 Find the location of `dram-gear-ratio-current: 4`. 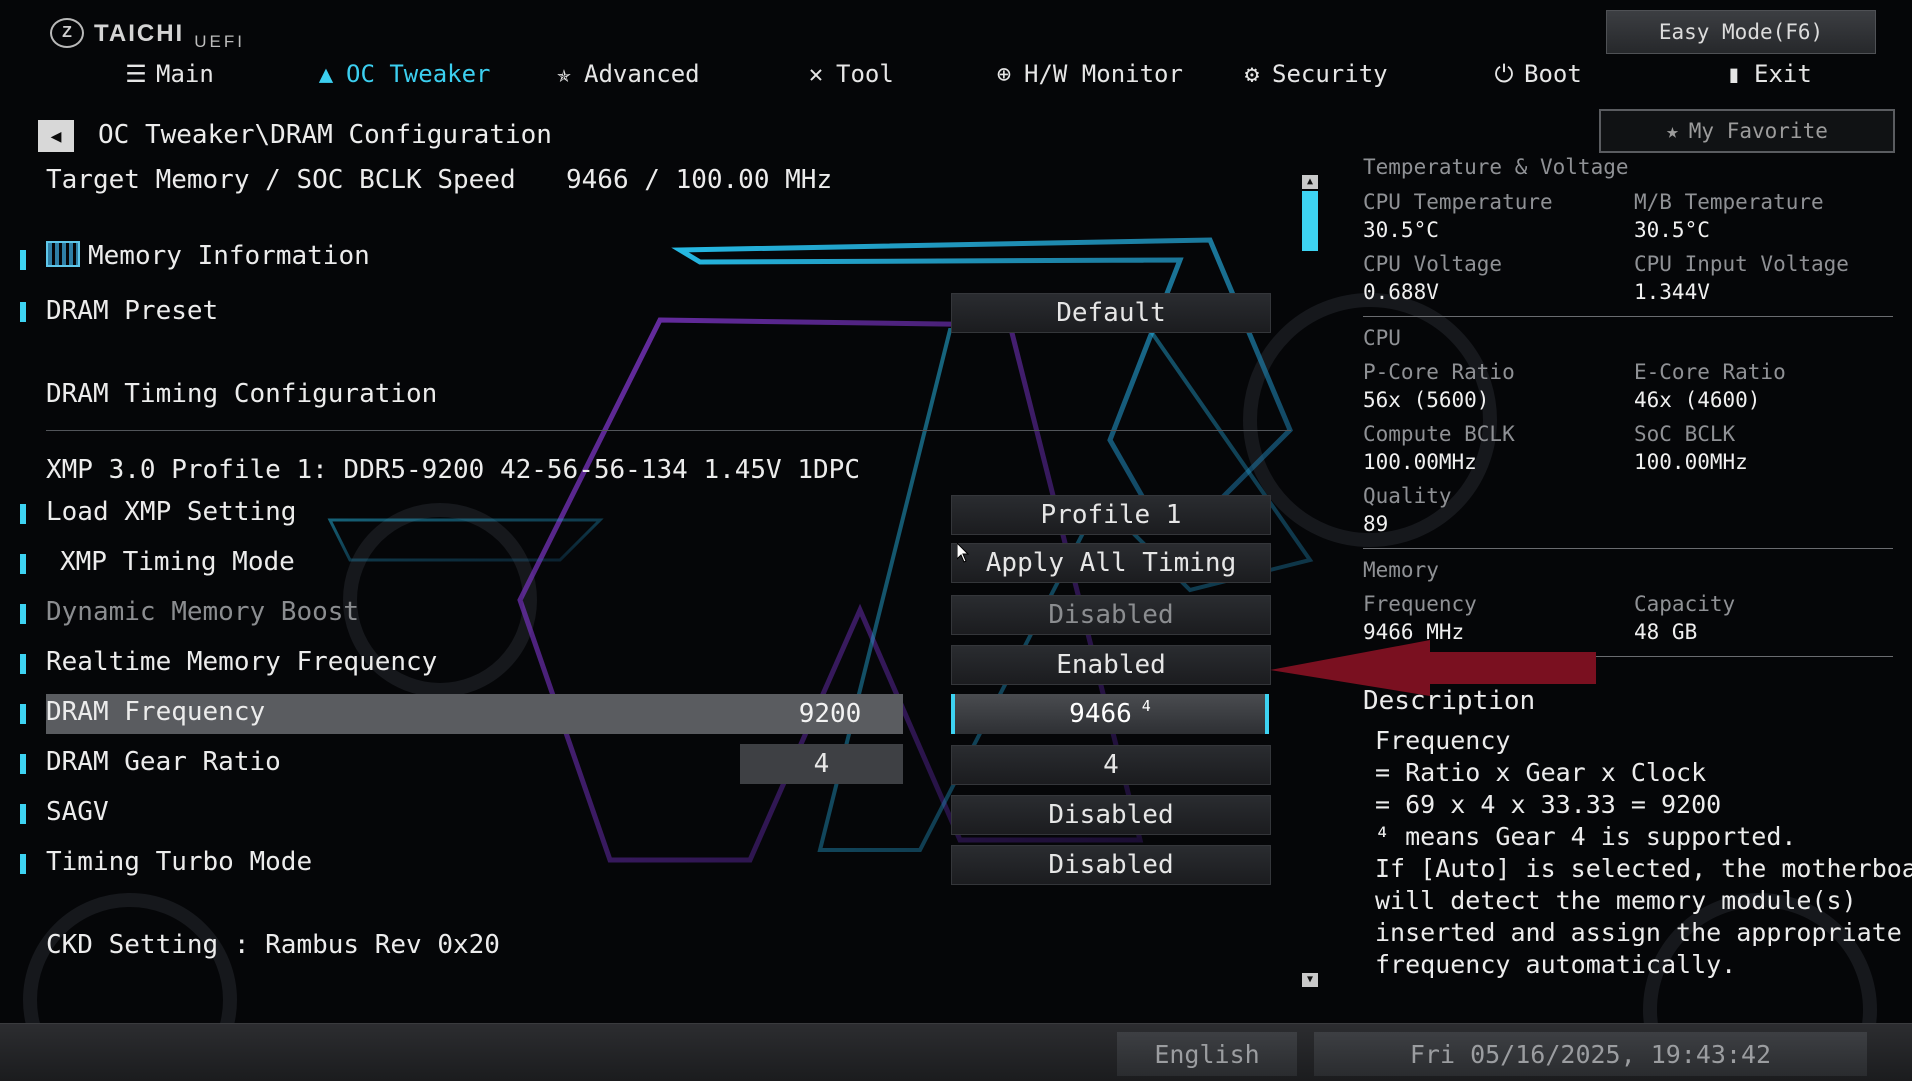

dram-gear-ratio-current: 4 is located at coordinates (821, 764).